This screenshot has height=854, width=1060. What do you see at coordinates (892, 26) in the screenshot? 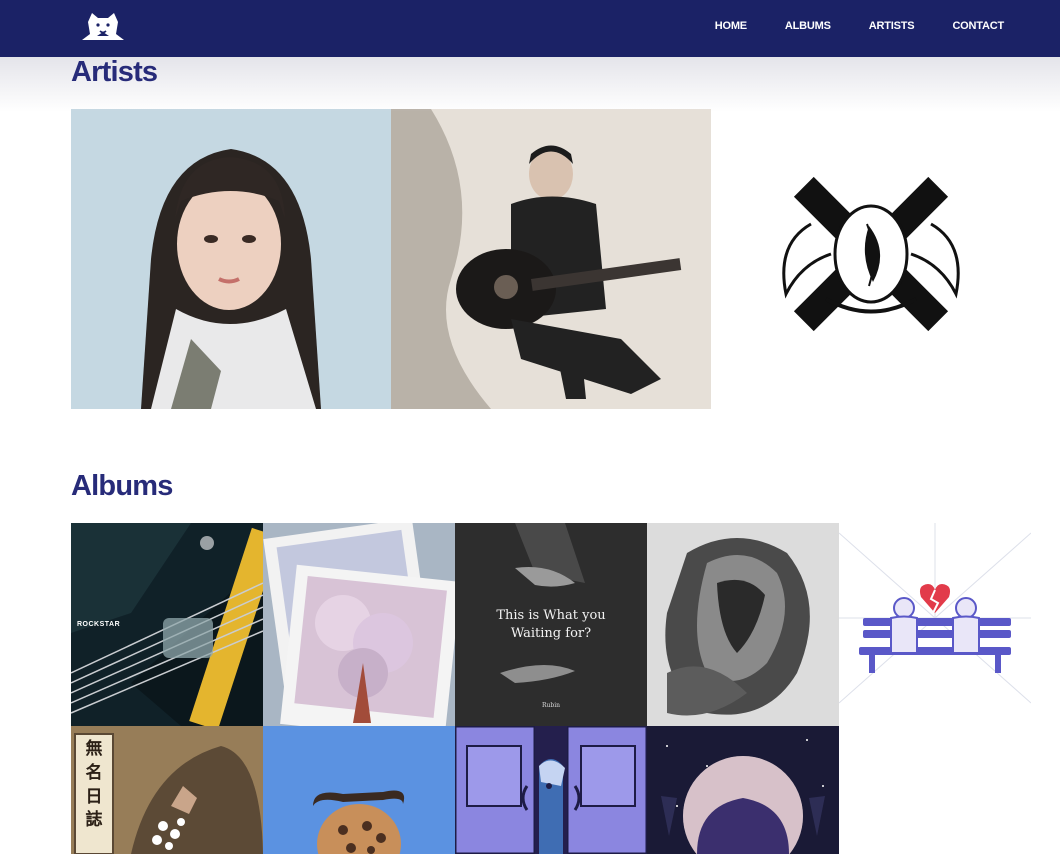
I see `nav-artists-link: ARTISTS` at bounding box center [892, 26].